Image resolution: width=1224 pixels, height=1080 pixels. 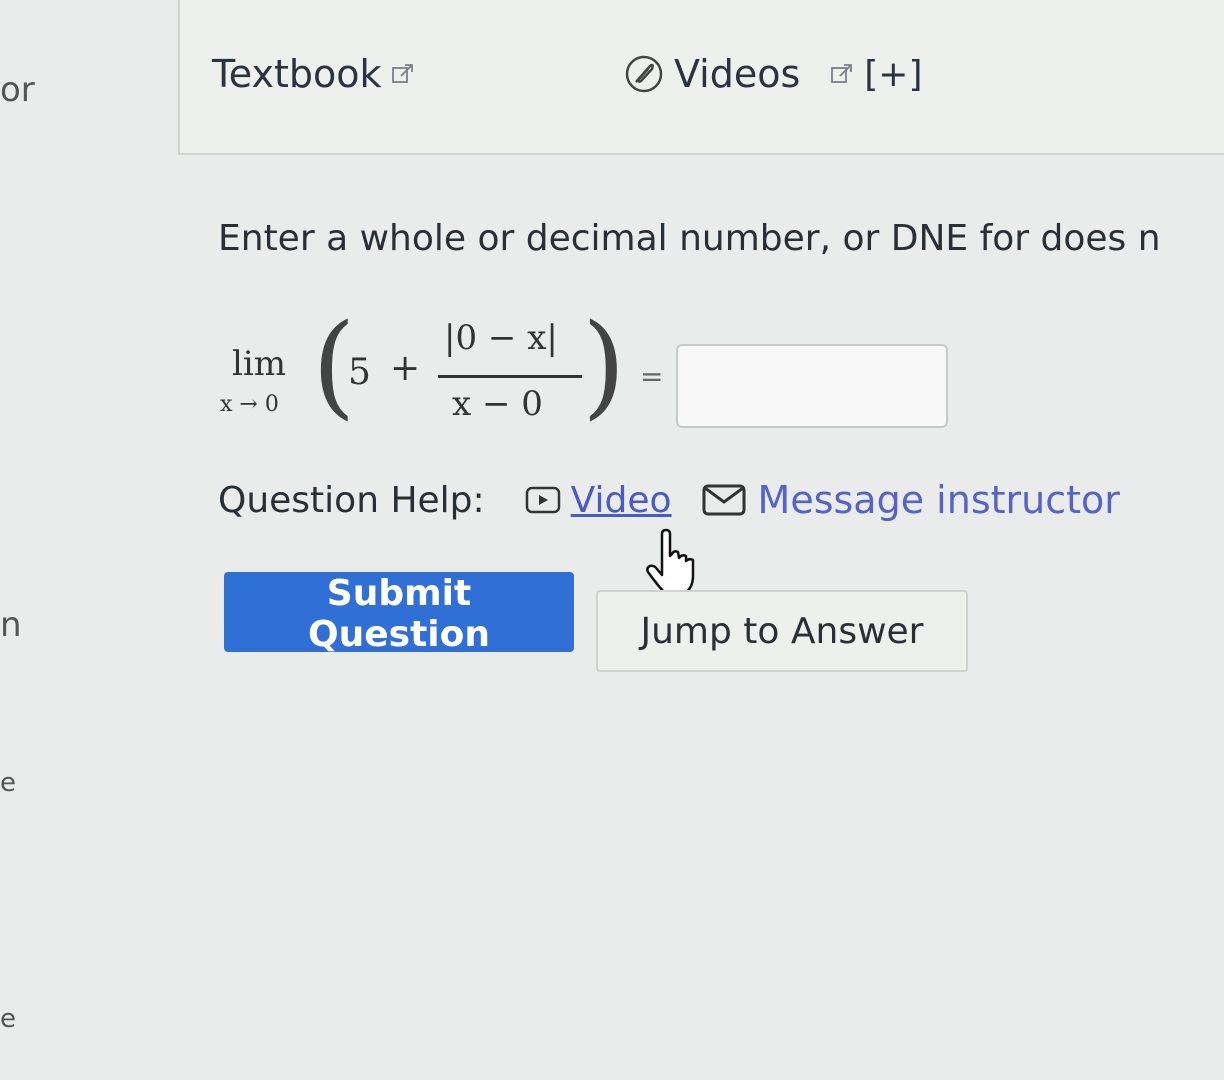 What do you see at coordinates (17, 90) in the screenshot?
I see `sidebar-fragment: or` at bounding box center [17, 90].